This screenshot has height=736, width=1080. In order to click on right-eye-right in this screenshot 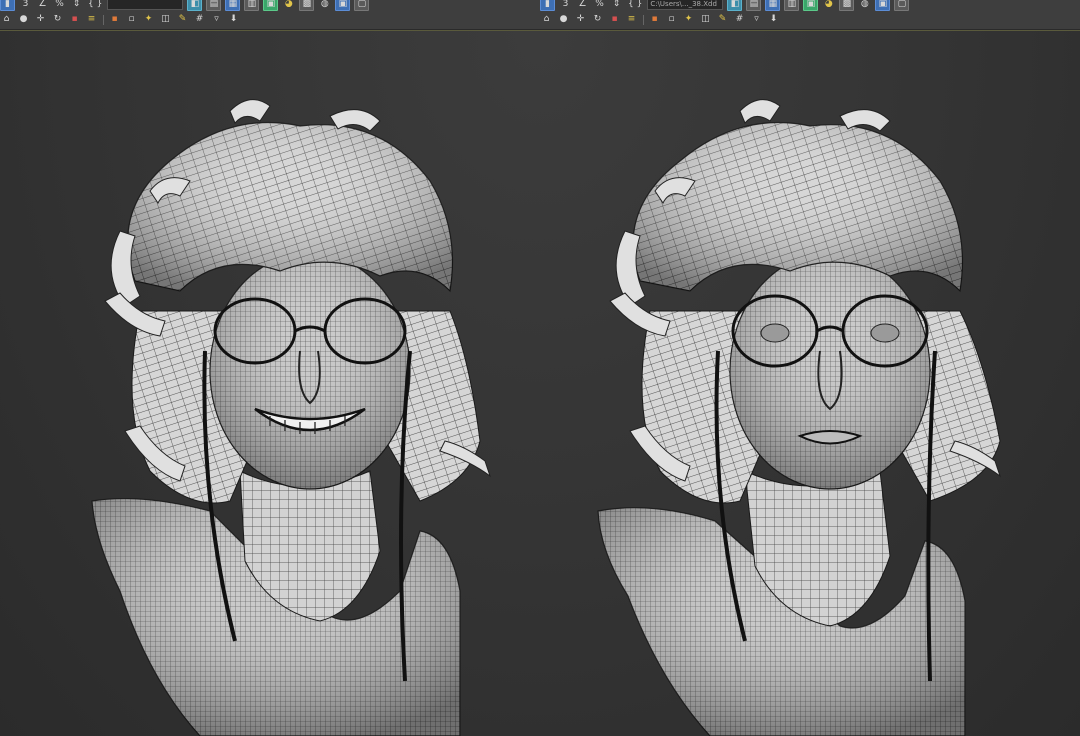, I will do `click(885, 333)`.